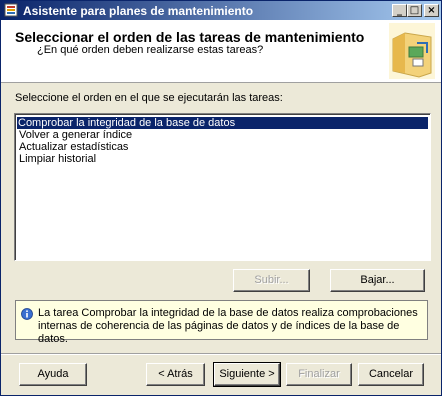 The height and width of the screenshot is (396, 442). What do you see at coordinates (138, 11) in the screenshot?
I see `window-title: Asistente para planes de mantenimiento` at bounding box center [138, 11].